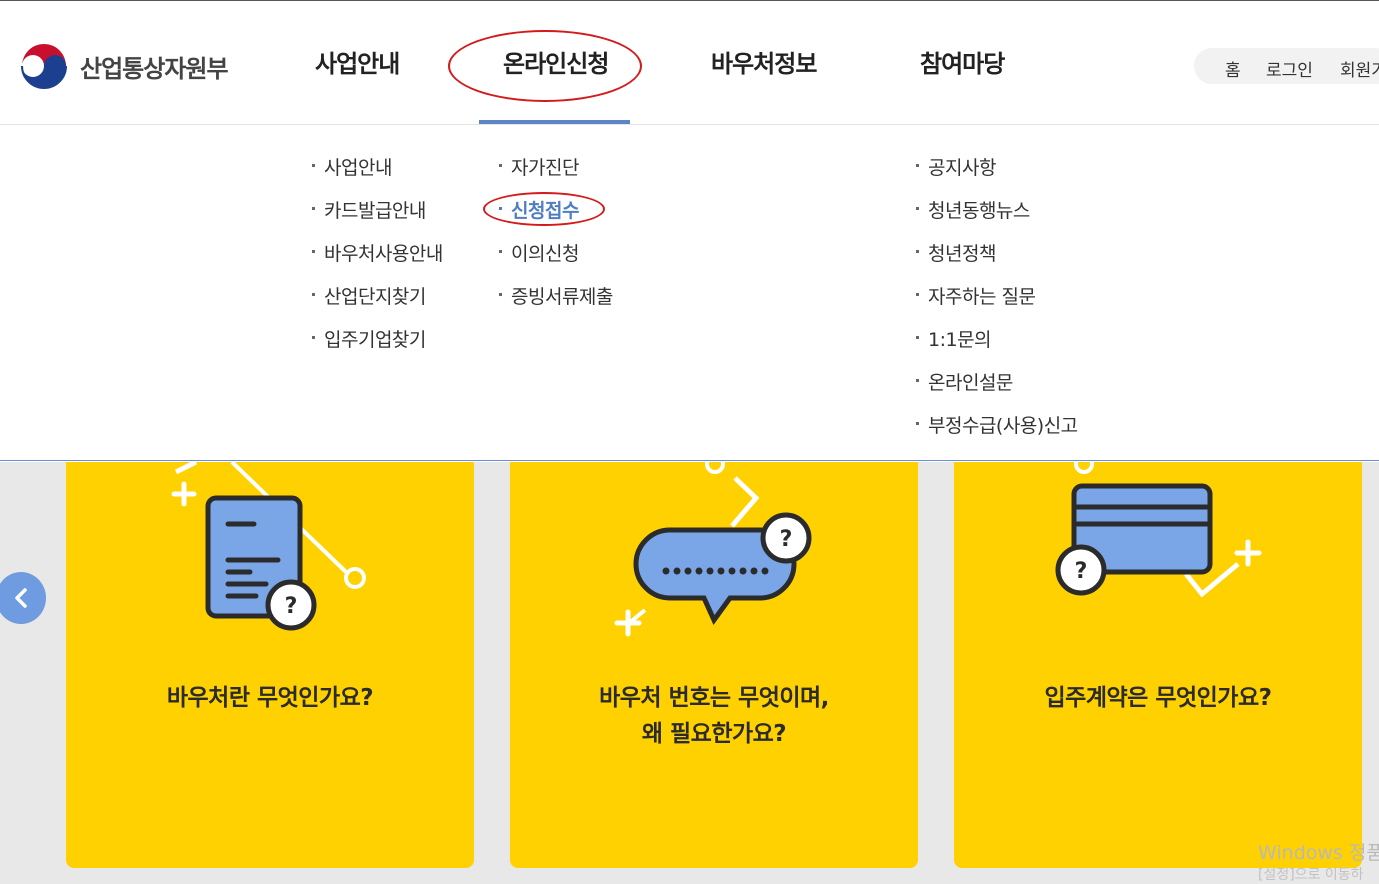 The width and height of the screenshot is (1379, 884). I want to click on submenu-item: 자주하는 질문, so click(997, 303).